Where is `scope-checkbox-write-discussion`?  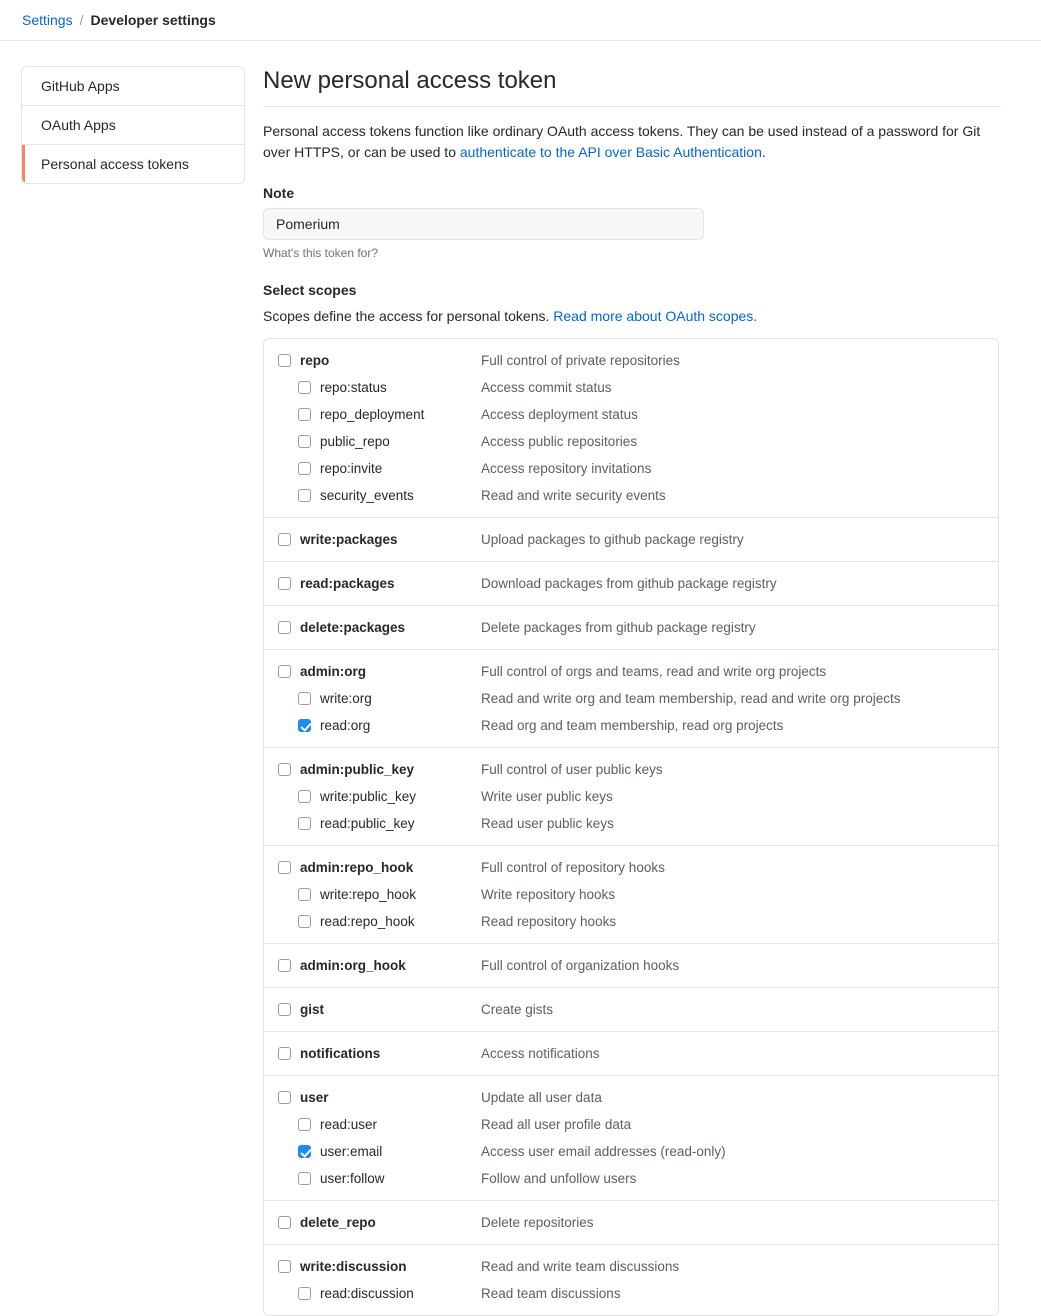 scope-checkbox-write-discussion is located at coordinates (284, 1266).